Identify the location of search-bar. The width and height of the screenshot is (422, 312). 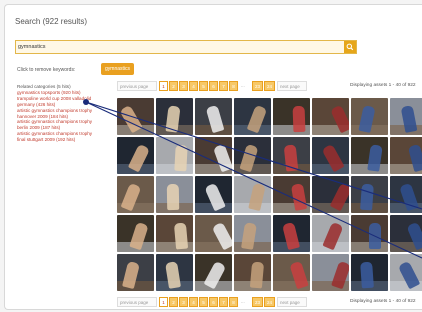
(186, 47).